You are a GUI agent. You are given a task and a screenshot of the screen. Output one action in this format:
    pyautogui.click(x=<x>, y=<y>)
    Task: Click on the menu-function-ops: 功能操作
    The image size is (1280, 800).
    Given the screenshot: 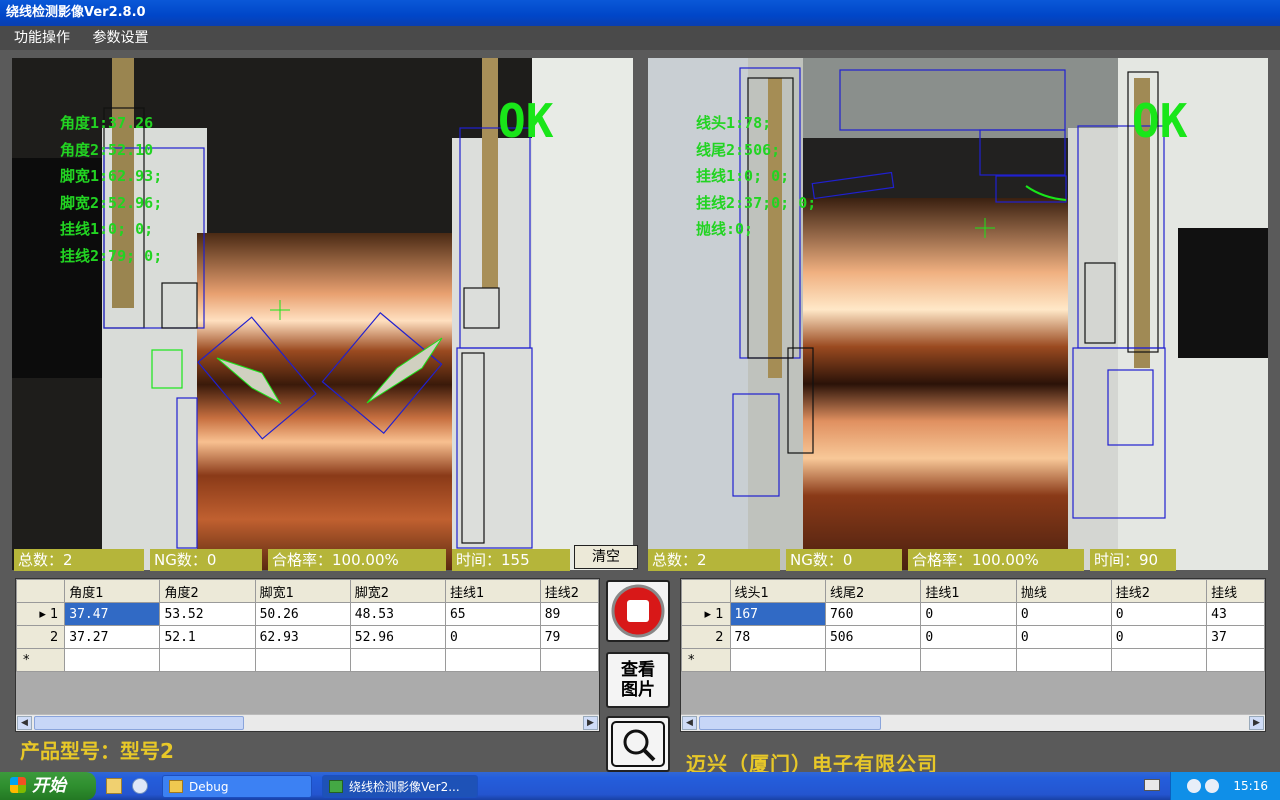 What is the action you would take?
    pyautogui.click(x=42, y=38)
    